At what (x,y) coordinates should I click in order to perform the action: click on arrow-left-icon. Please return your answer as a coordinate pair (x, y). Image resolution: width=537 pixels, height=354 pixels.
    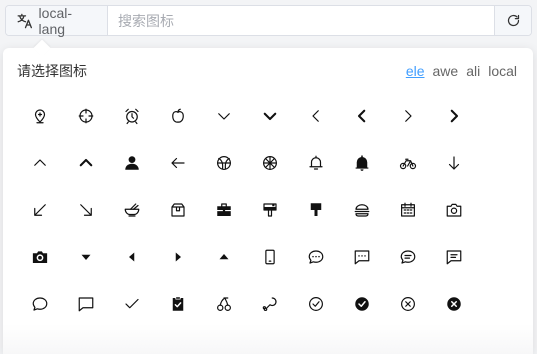
    Looking at the image, I should click on (315, 115).